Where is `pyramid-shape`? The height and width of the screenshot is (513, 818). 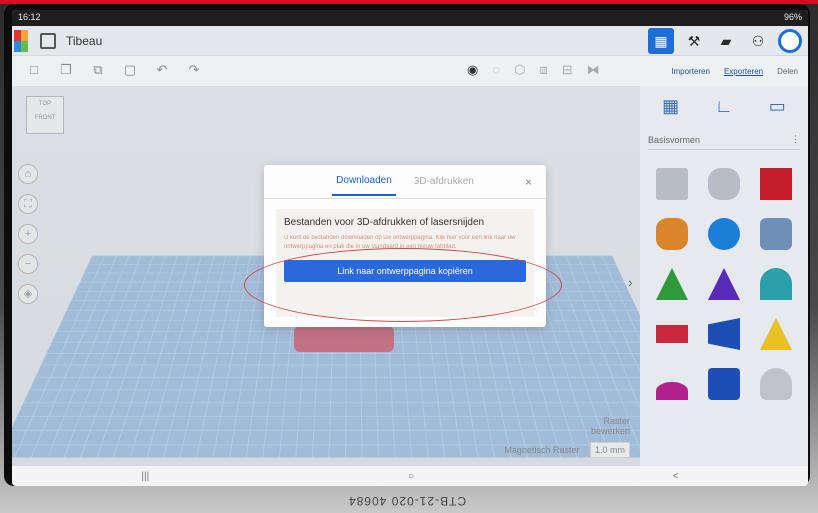
pyramid-shape is located at coordinates (776, 334).